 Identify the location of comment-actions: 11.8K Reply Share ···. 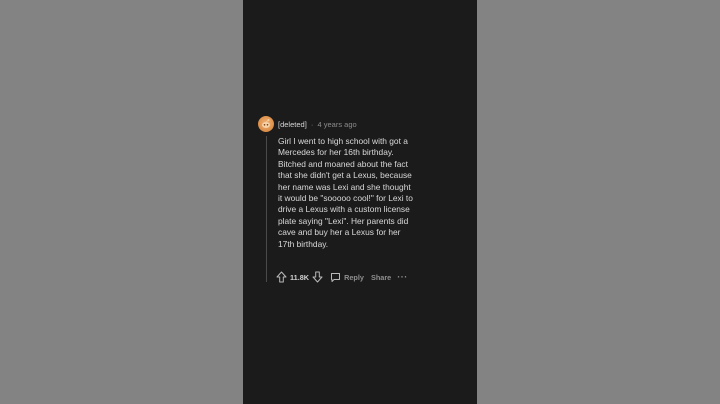
(342, 277).